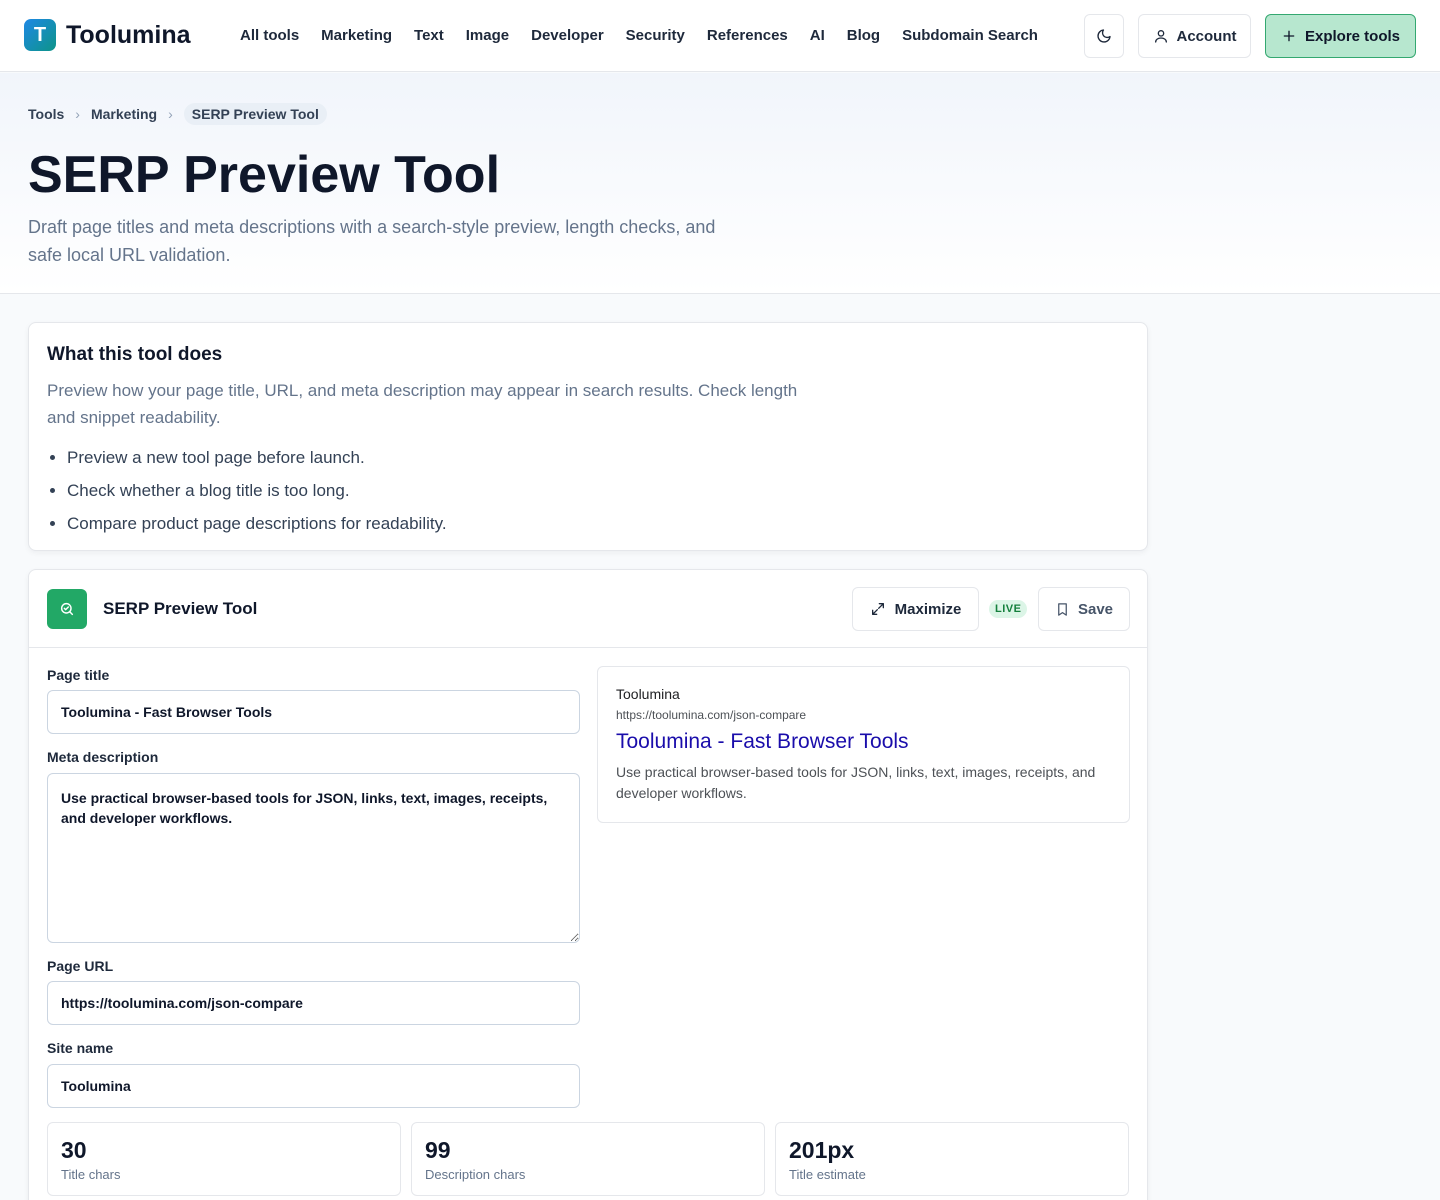  I want to click on nav-references: References, so click(747, 36).